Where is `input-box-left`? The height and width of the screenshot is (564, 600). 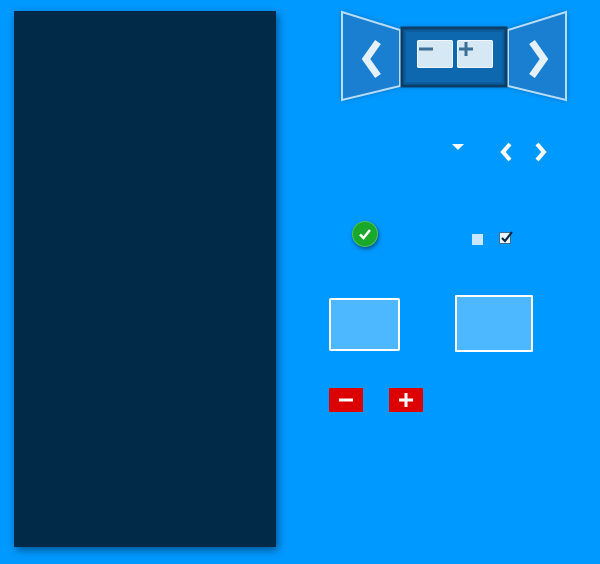 input-box-left is located at coordinates (364, 324).